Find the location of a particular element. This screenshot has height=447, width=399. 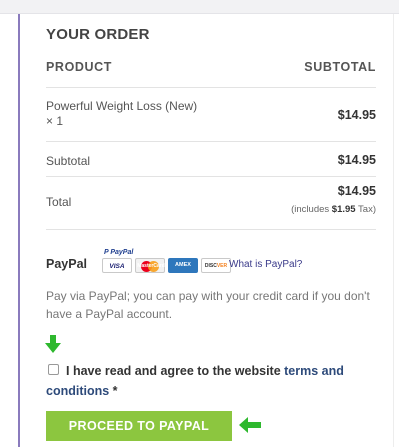

terms-checkbox is located at coordinates (53, 369).